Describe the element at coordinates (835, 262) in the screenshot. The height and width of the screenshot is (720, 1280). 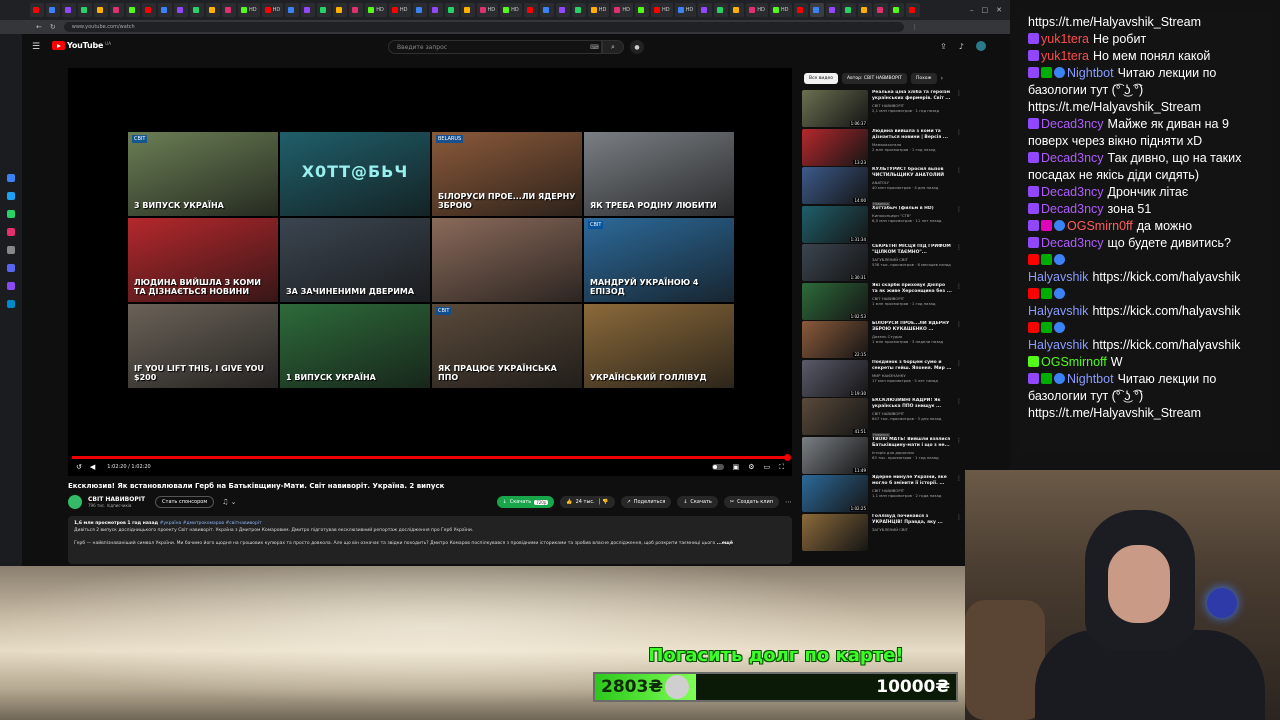
I see `video-thumbnail: 1:30:31` at that location.